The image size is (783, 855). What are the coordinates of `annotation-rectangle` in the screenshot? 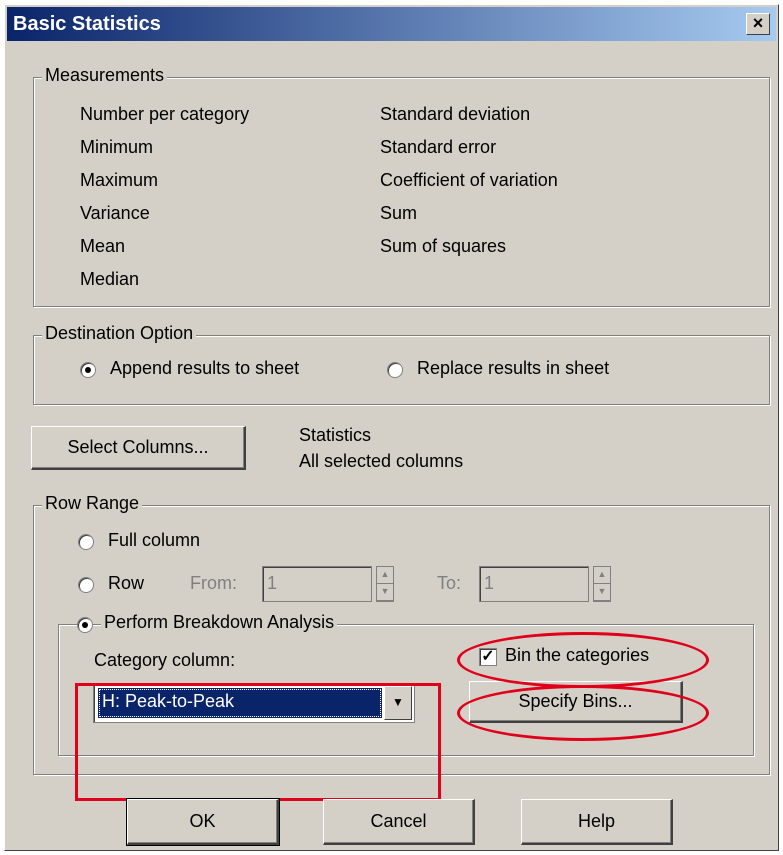 It's located at (258, 742).